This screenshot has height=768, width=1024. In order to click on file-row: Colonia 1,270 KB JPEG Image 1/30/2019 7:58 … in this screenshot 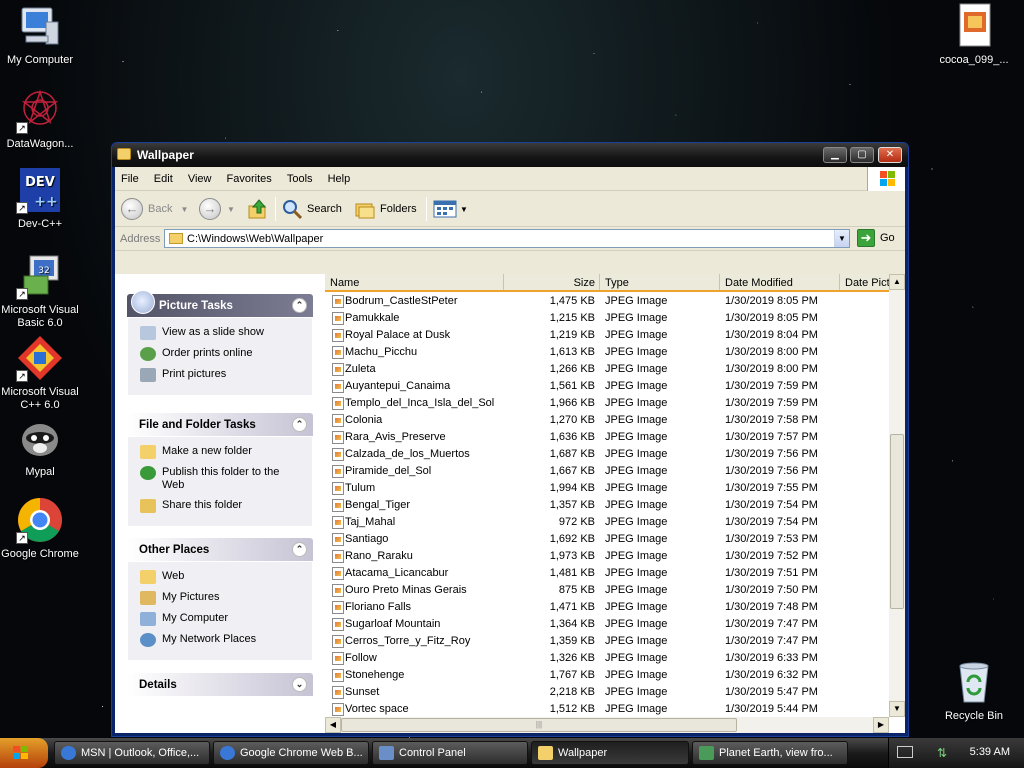, I will do `click(608, 420)`.